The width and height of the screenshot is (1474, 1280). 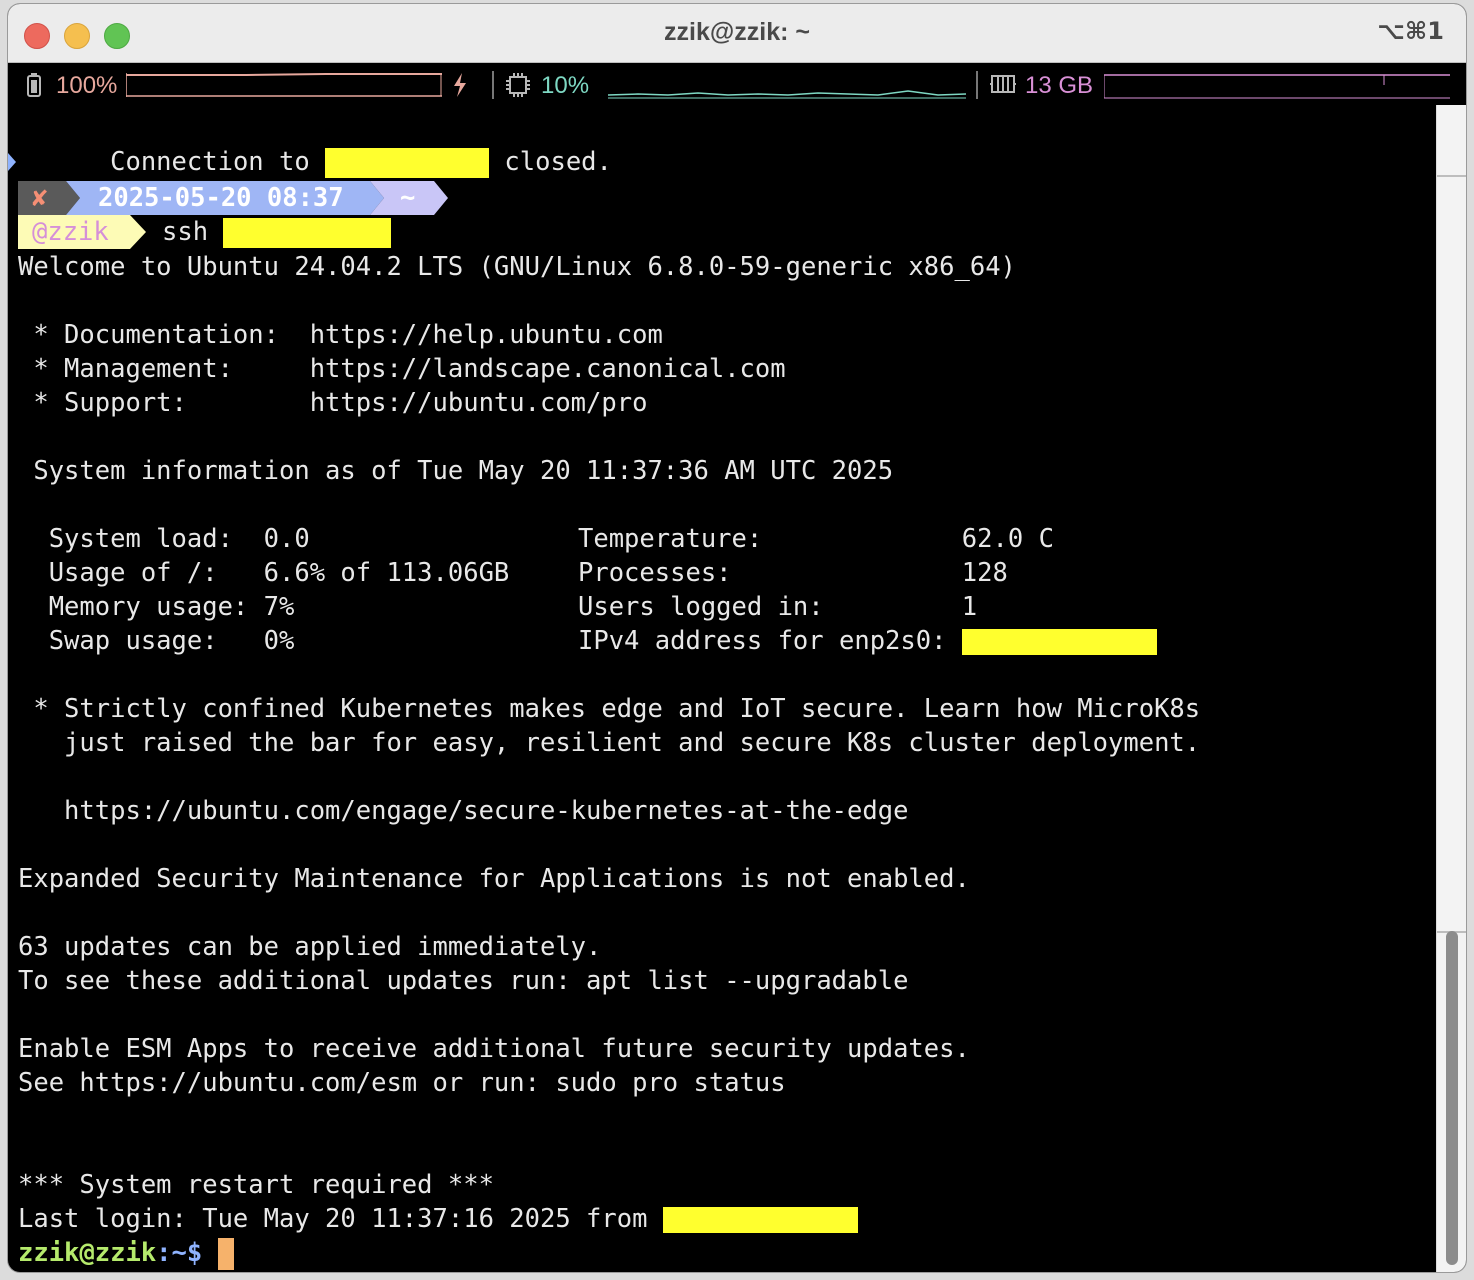 I want to click on cpu-percent: 10%, so click(x=565, y=85).